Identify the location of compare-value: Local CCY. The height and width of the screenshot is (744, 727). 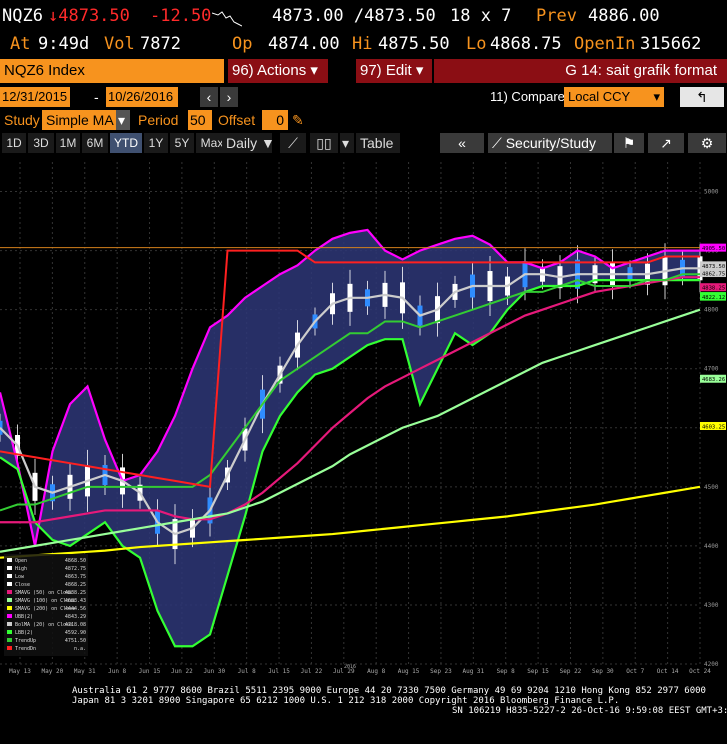
(599, 96).